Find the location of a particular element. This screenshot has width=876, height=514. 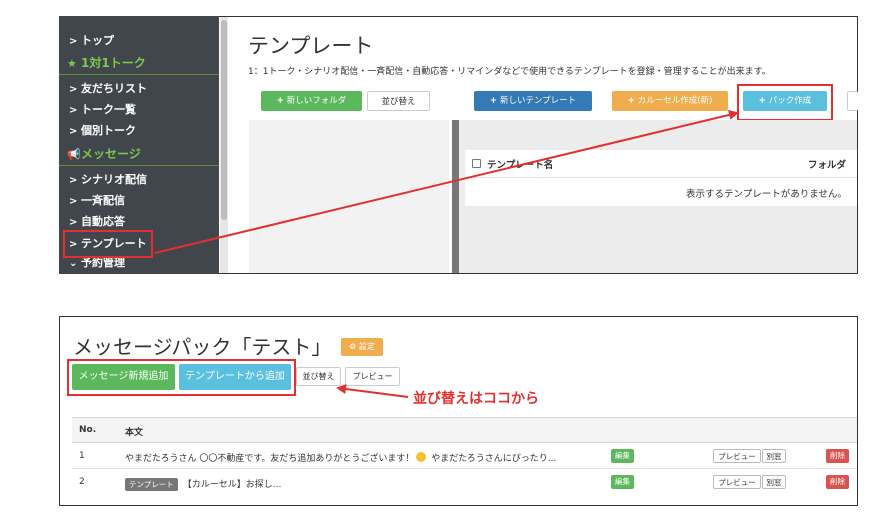

row-divider is located at coordinates (464, 468).